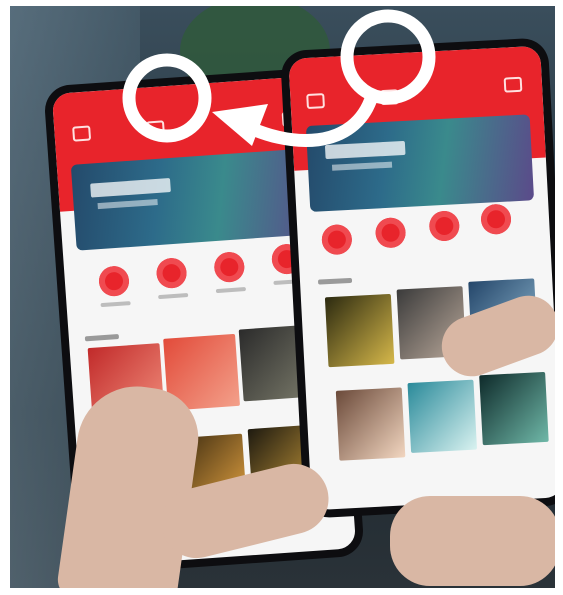 The width and height of the screenshot is (563, 595). What do you see at coordinates (167, 98) in the screenshot?
I see `annotation-circle-left` at bounding box center [167, 98].